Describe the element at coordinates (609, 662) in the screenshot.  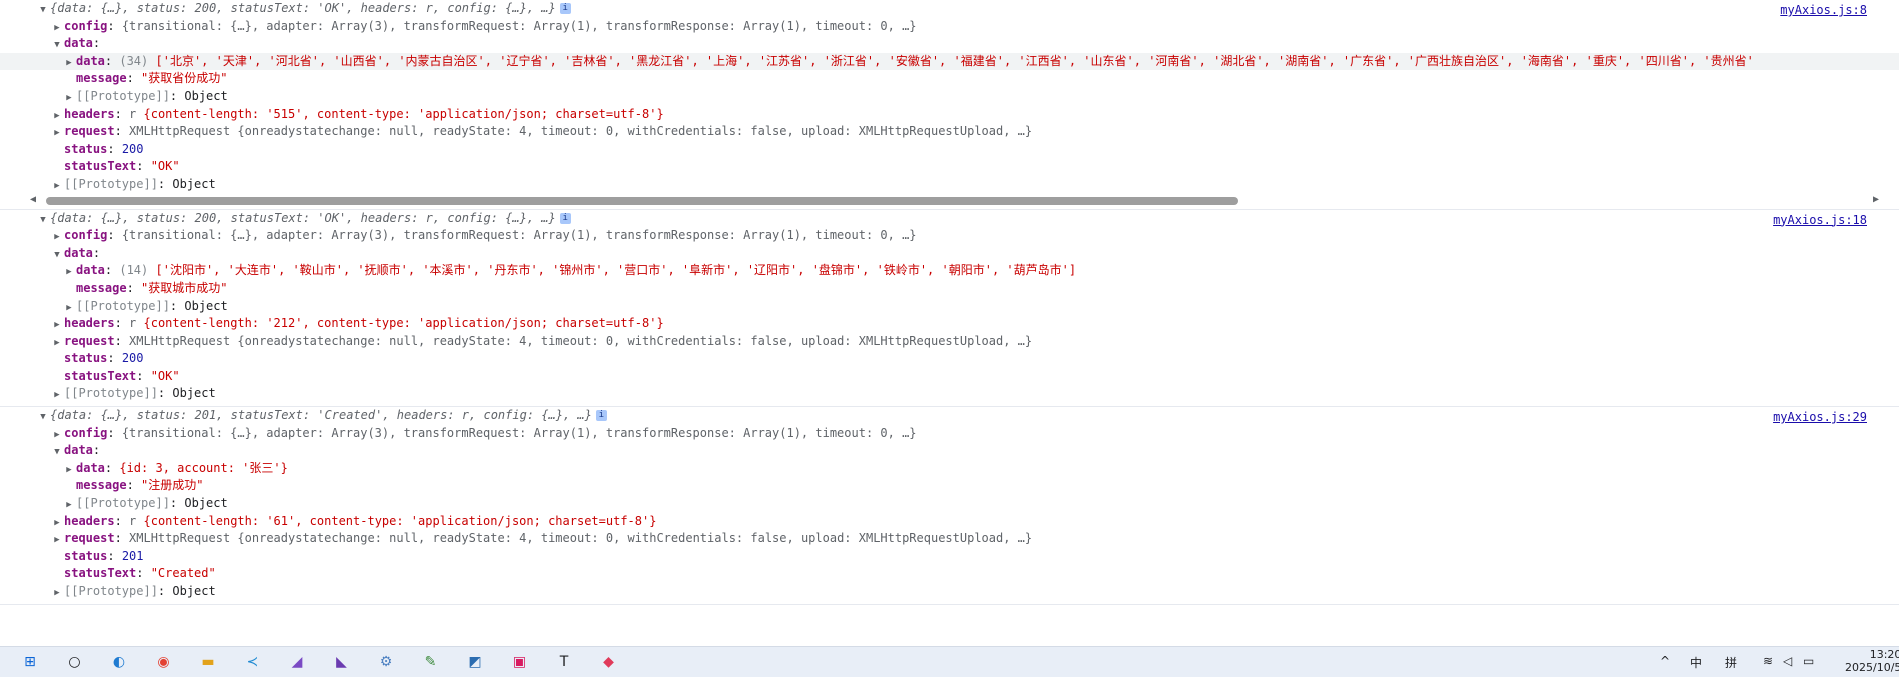
I see `app-icon: ◆` at that location.